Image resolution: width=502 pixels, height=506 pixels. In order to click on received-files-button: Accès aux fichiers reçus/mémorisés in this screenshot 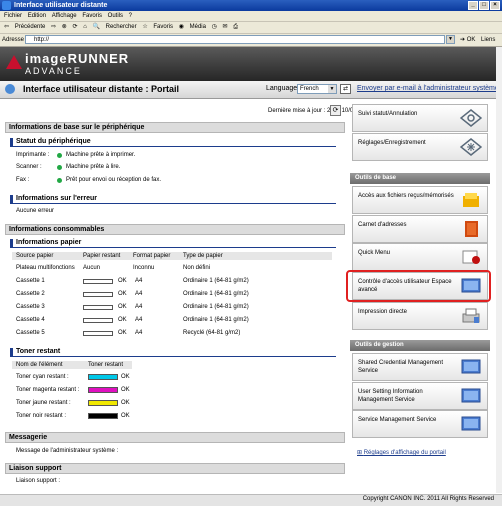, I will do `click(420, 200)`.